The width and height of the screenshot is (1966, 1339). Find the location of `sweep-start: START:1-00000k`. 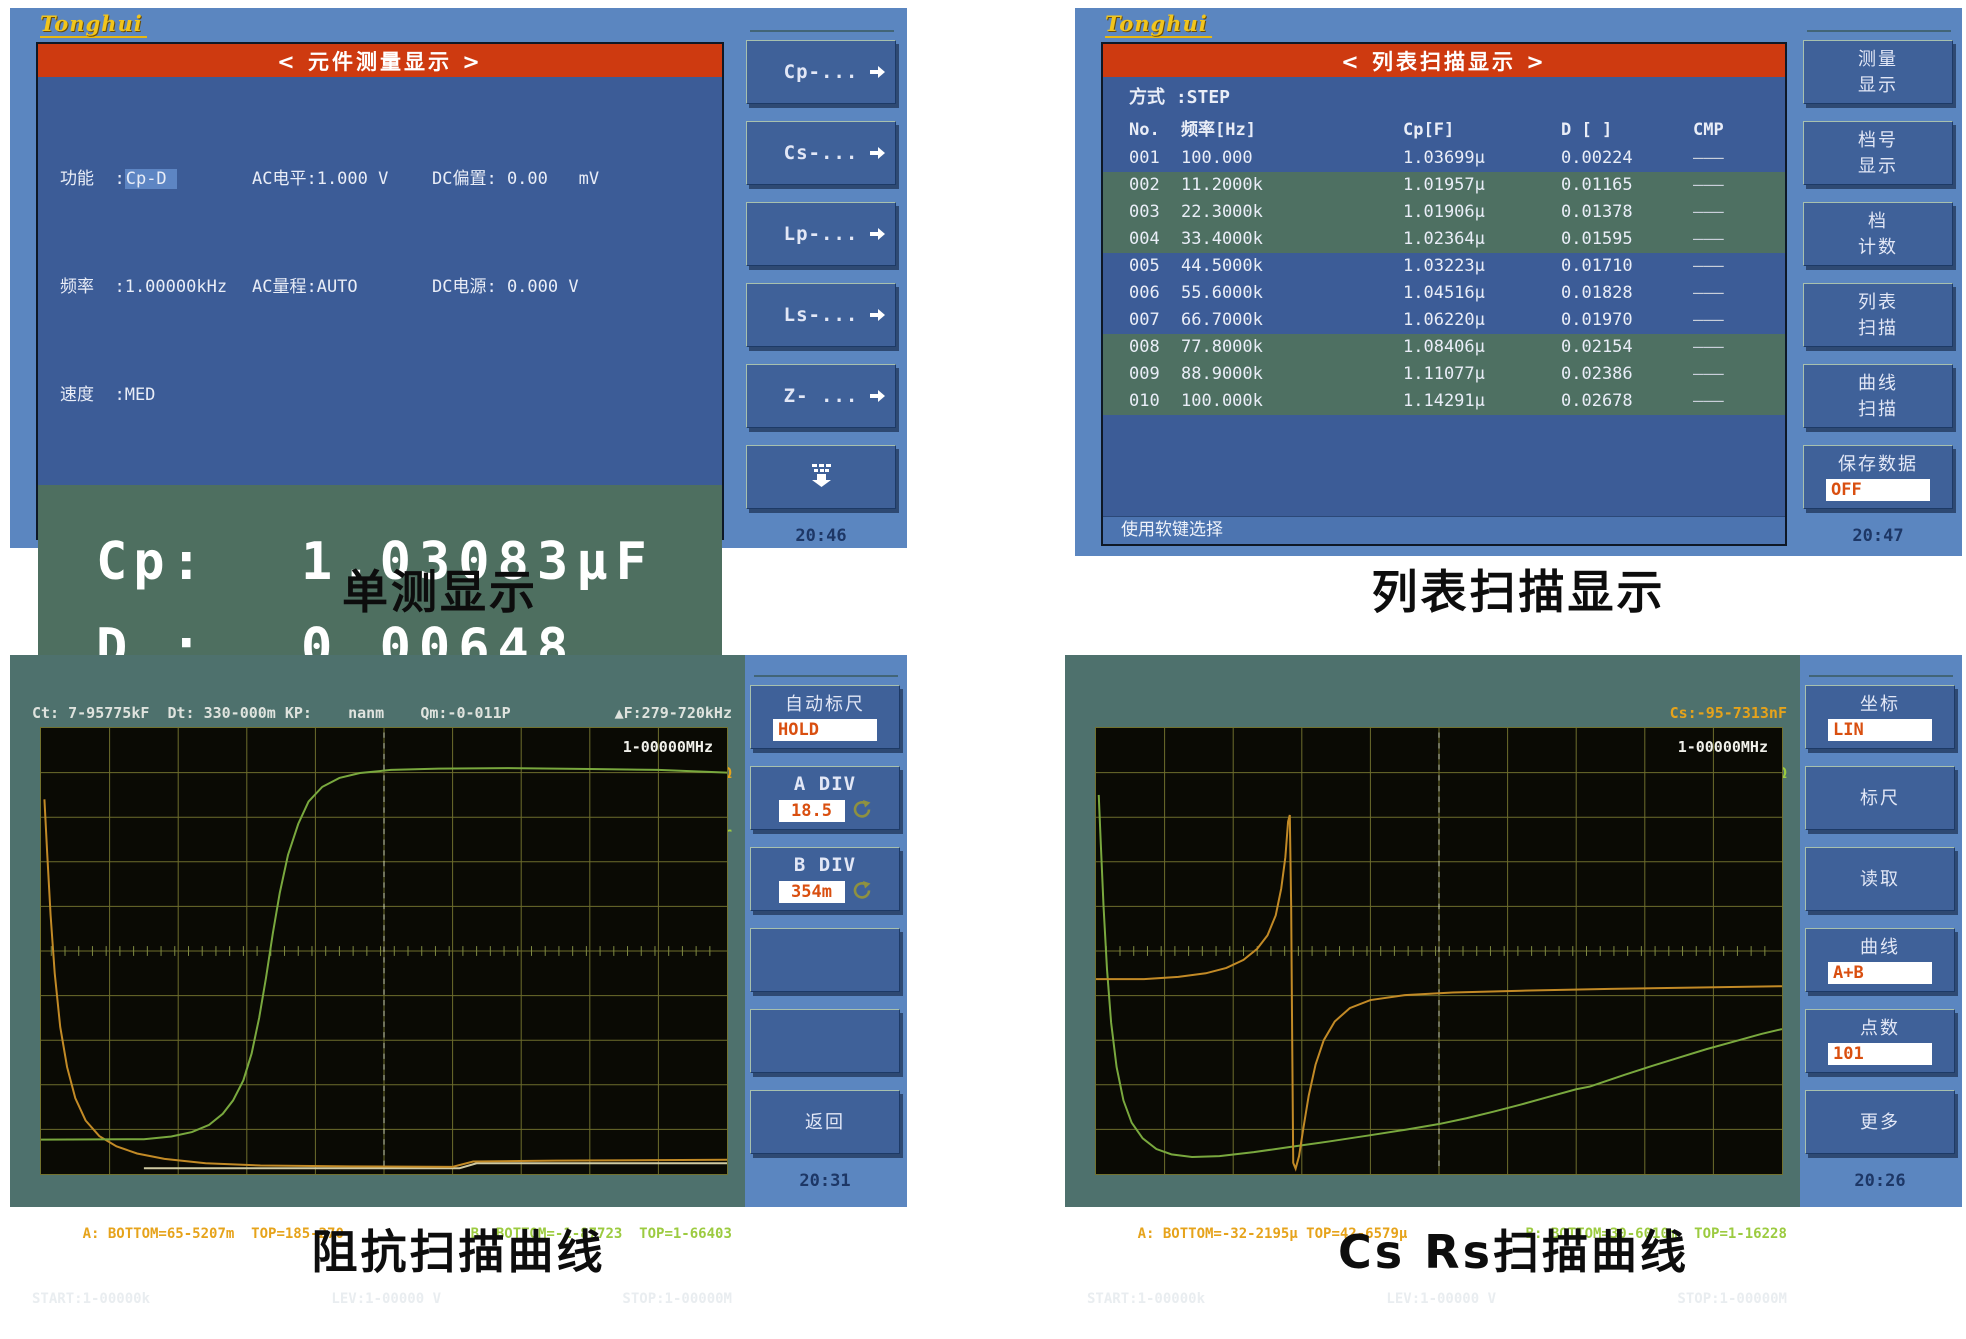

sweep-start: START:1-00000k is located at coordinates (1146, 1299).